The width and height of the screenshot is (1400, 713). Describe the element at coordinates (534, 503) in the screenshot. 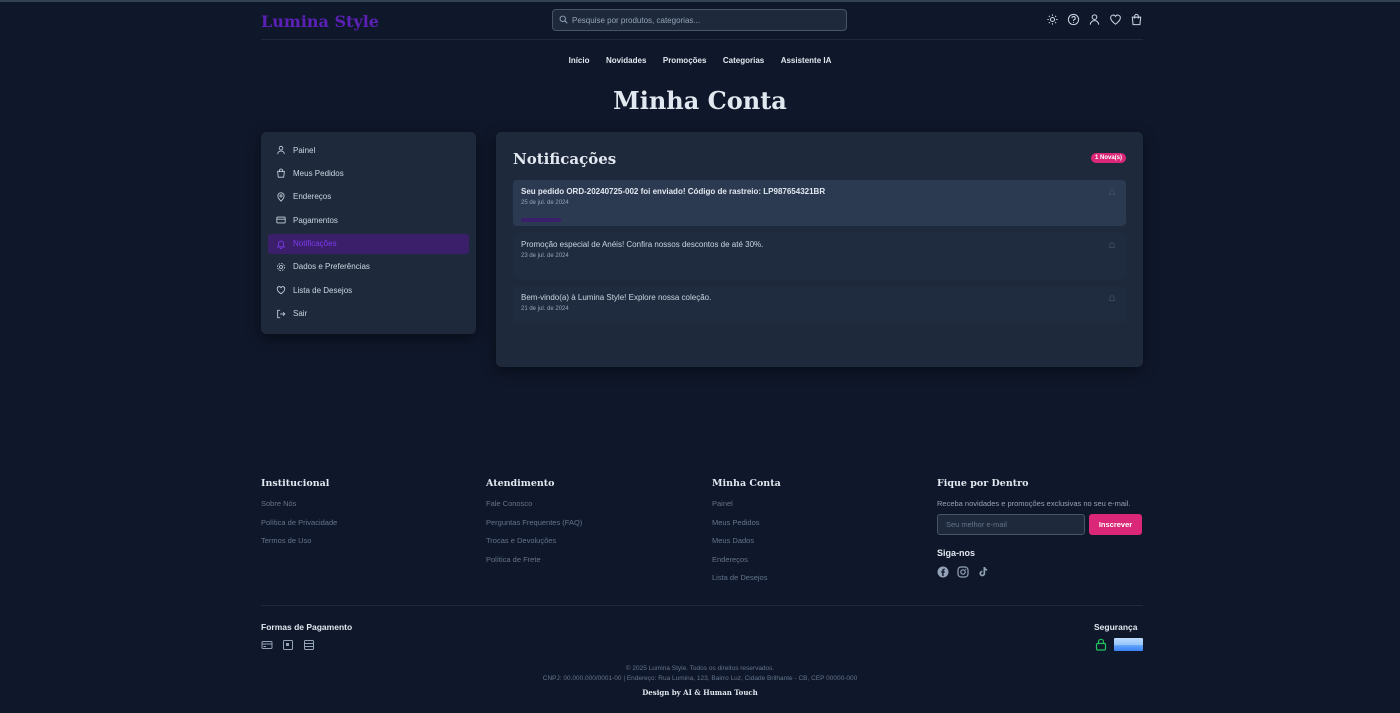

I see `footer-link: Fale Conosco` at that location.